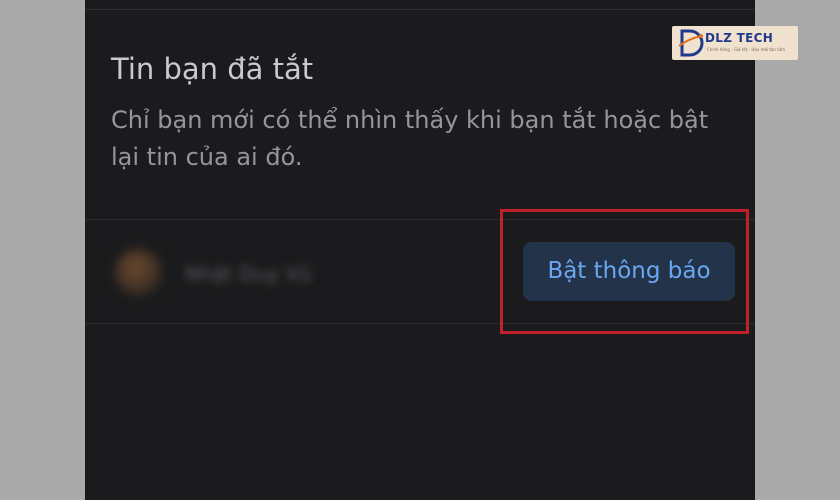 The image size is (840, 500). What do you see at coordinates (248, 274) in the screenshot?
I see `contact-name: Nhật Duy Vũ` at bounding box center [248, 274].